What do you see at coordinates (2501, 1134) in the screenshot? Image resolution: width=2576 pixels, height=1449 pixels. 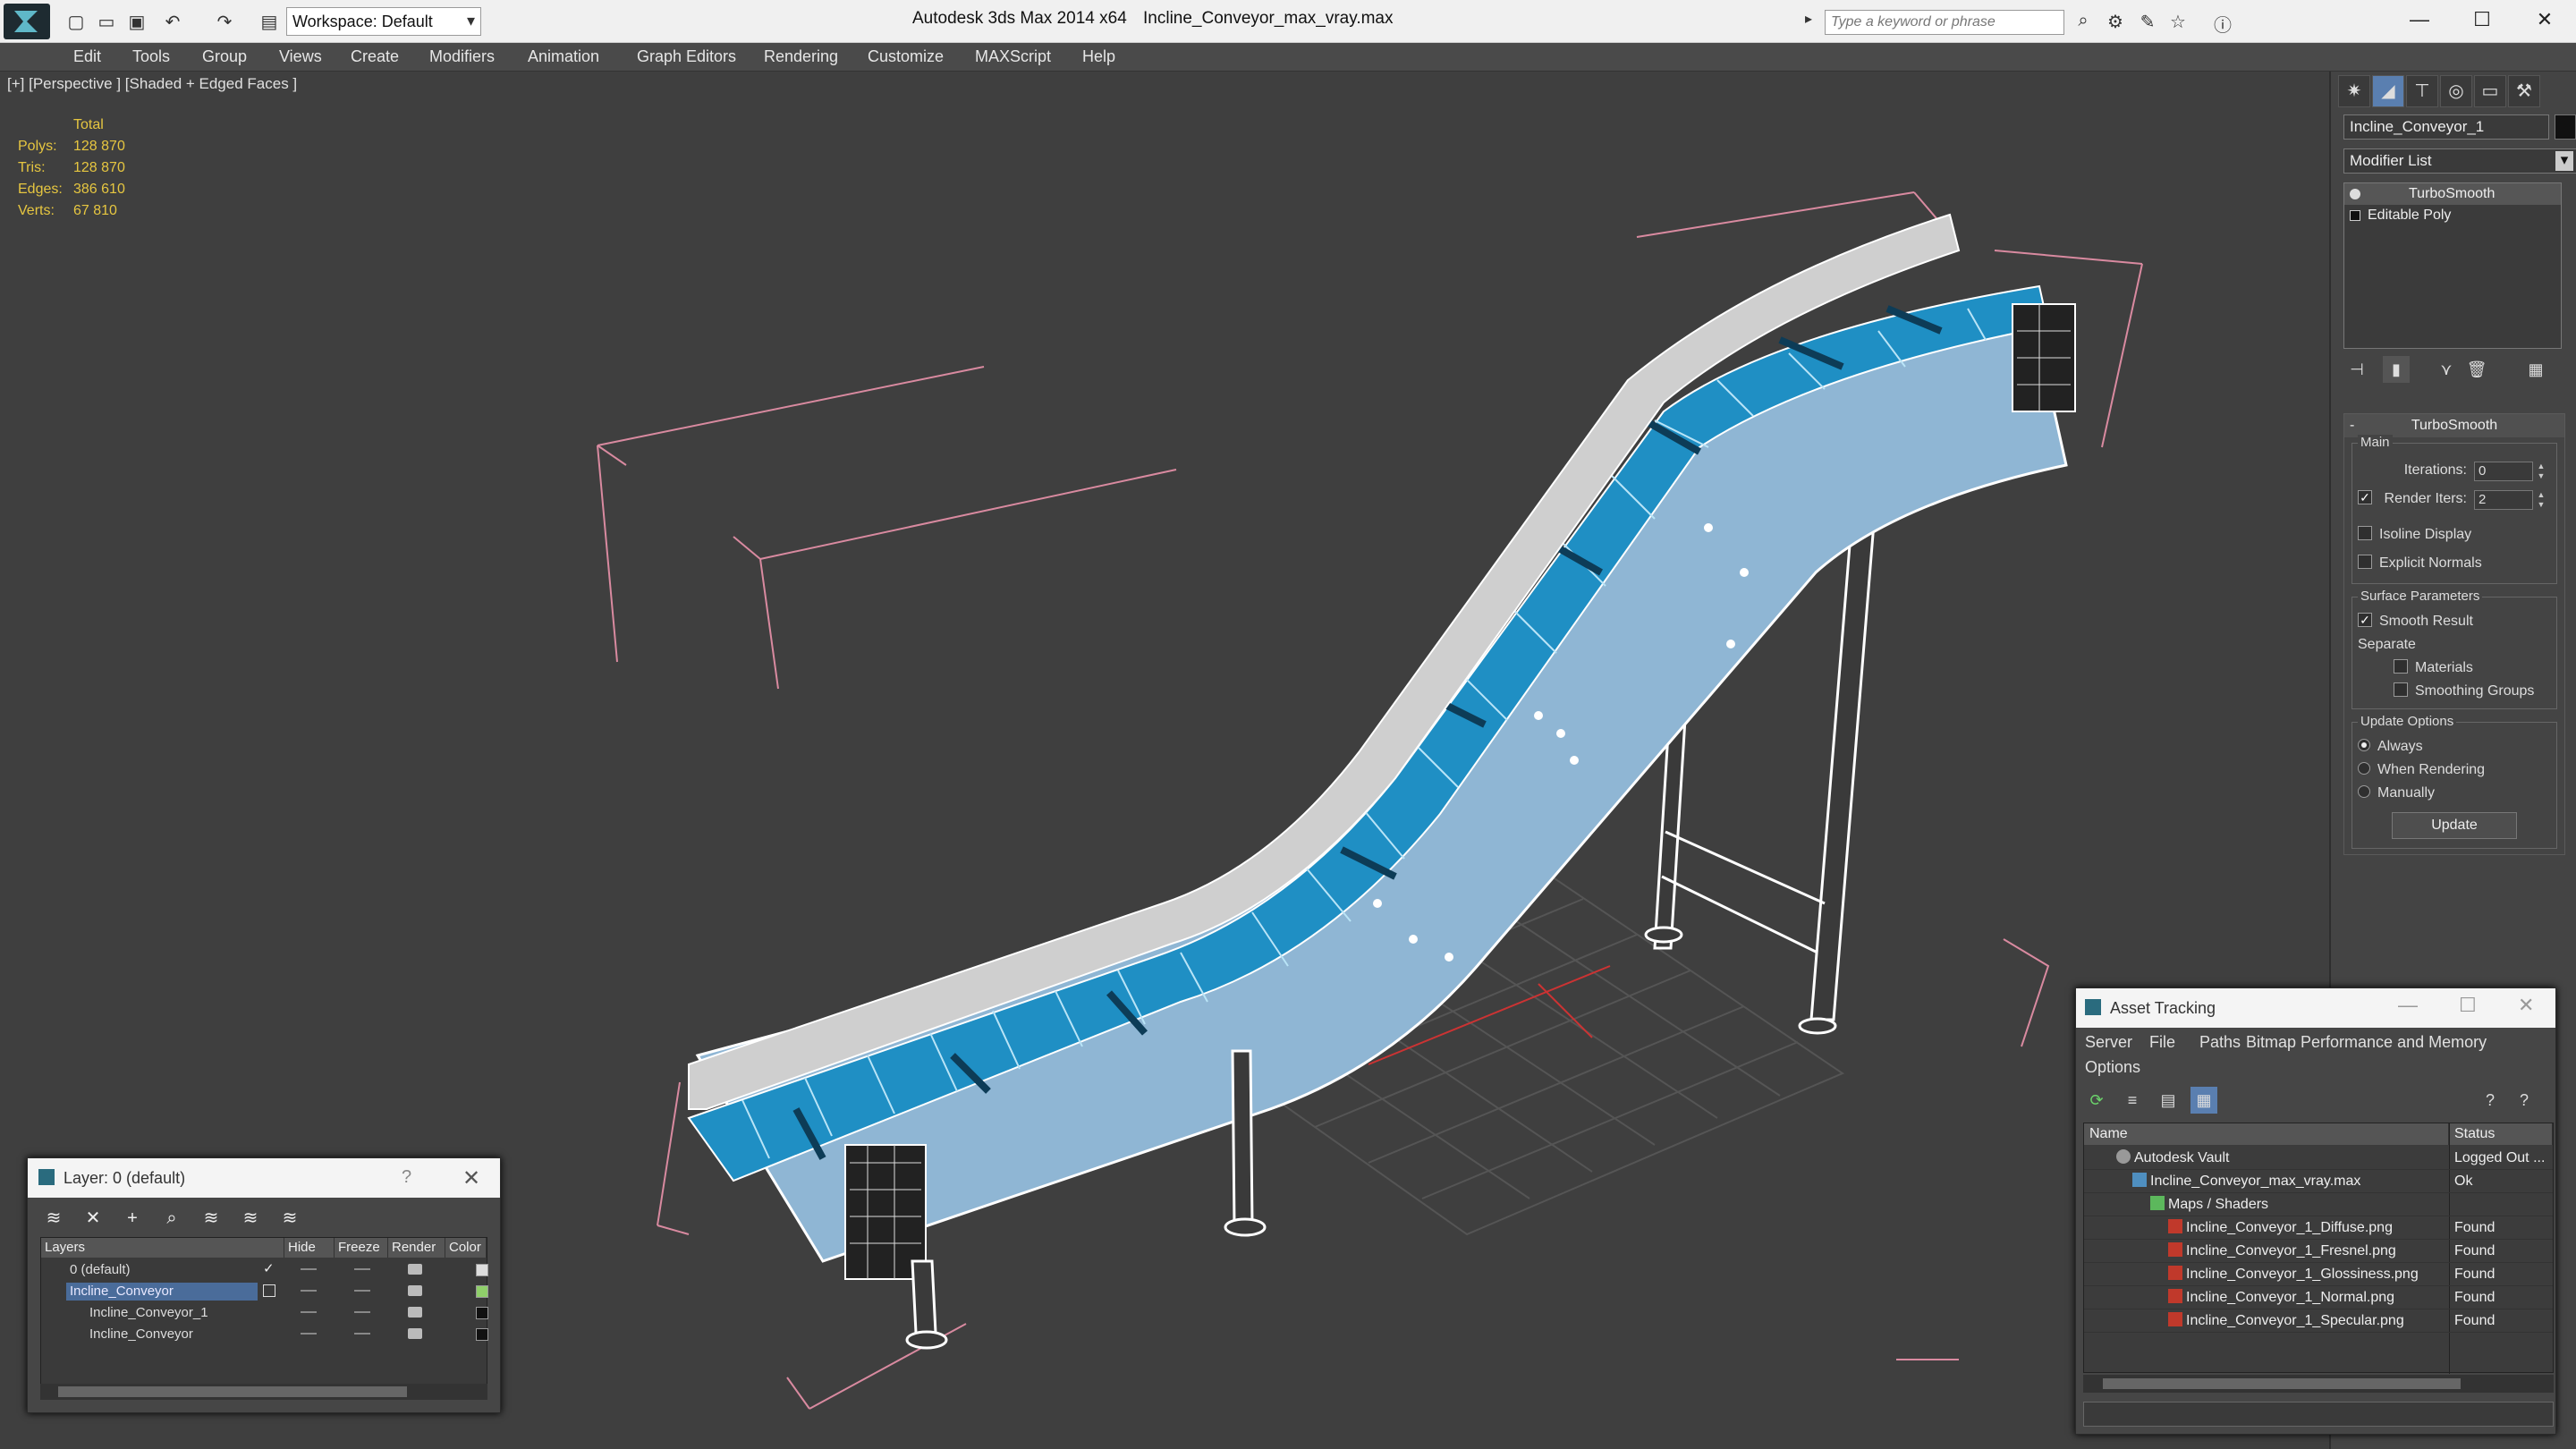 I see `col-status: Status` at bounding box center [2501, 1134].